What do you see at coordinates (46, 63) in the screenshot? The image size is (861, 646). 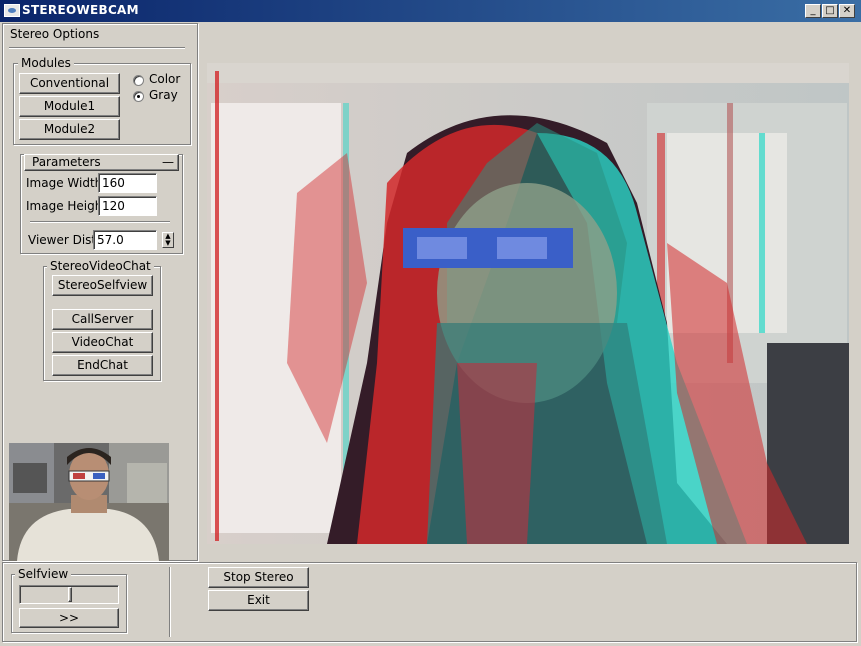 I see `modules-legend: Modules` at bounding box center [46, 63].